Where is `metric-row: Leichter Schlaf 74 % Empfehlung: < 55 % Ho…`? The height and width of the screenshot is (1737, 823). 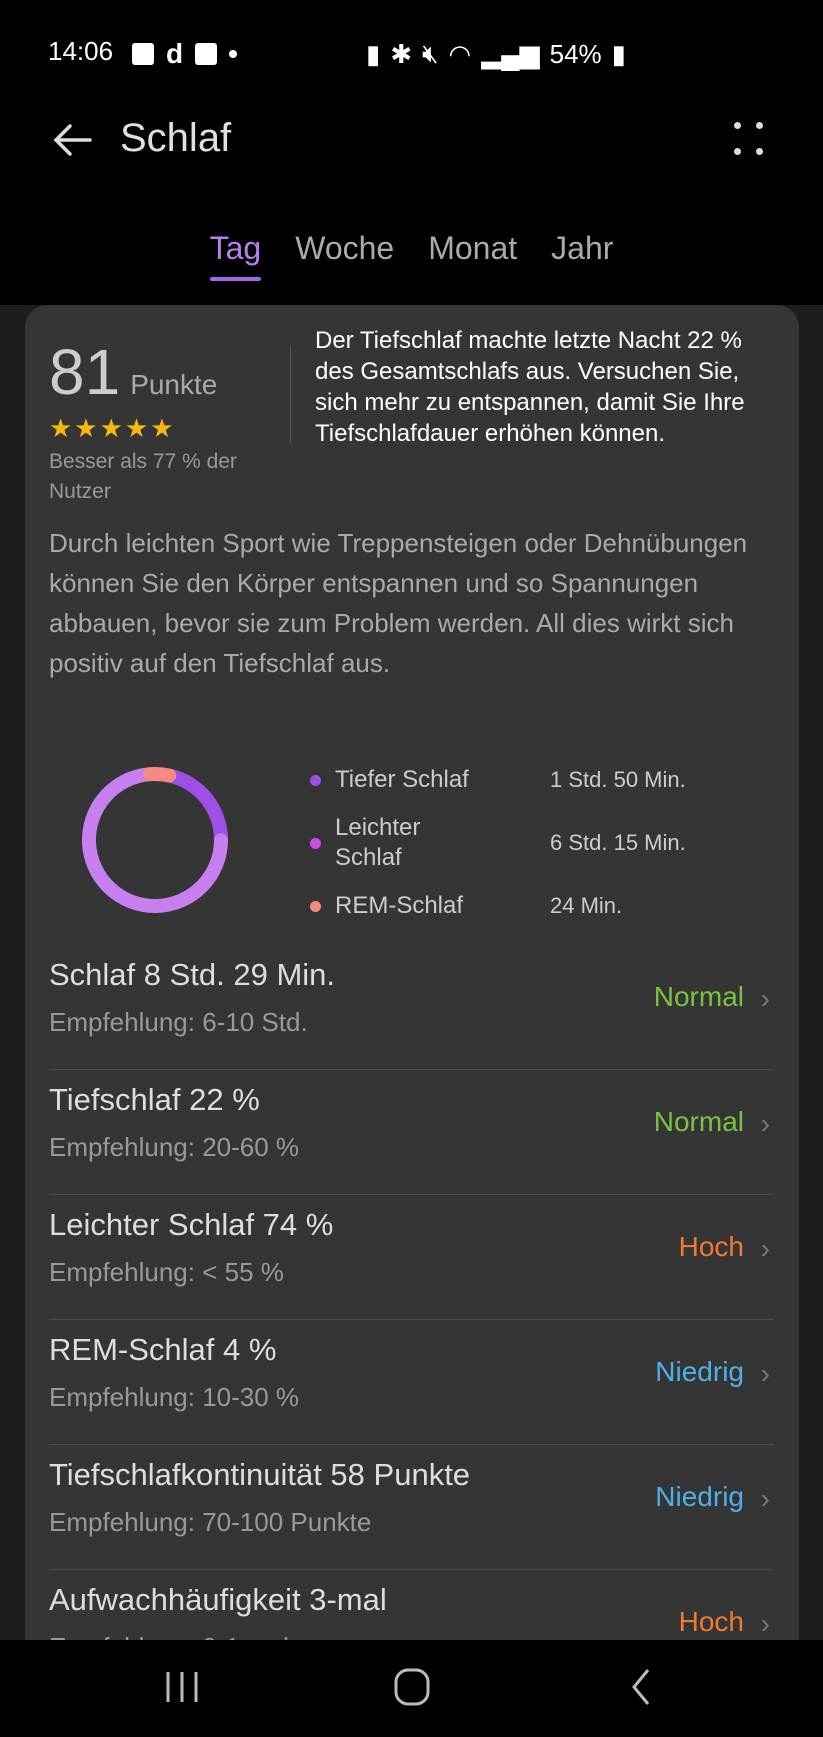
metric-row: Leichter Schlaf 74 % Empfehlung: < 55 % Ho… is located at coordinates (411, 1257).